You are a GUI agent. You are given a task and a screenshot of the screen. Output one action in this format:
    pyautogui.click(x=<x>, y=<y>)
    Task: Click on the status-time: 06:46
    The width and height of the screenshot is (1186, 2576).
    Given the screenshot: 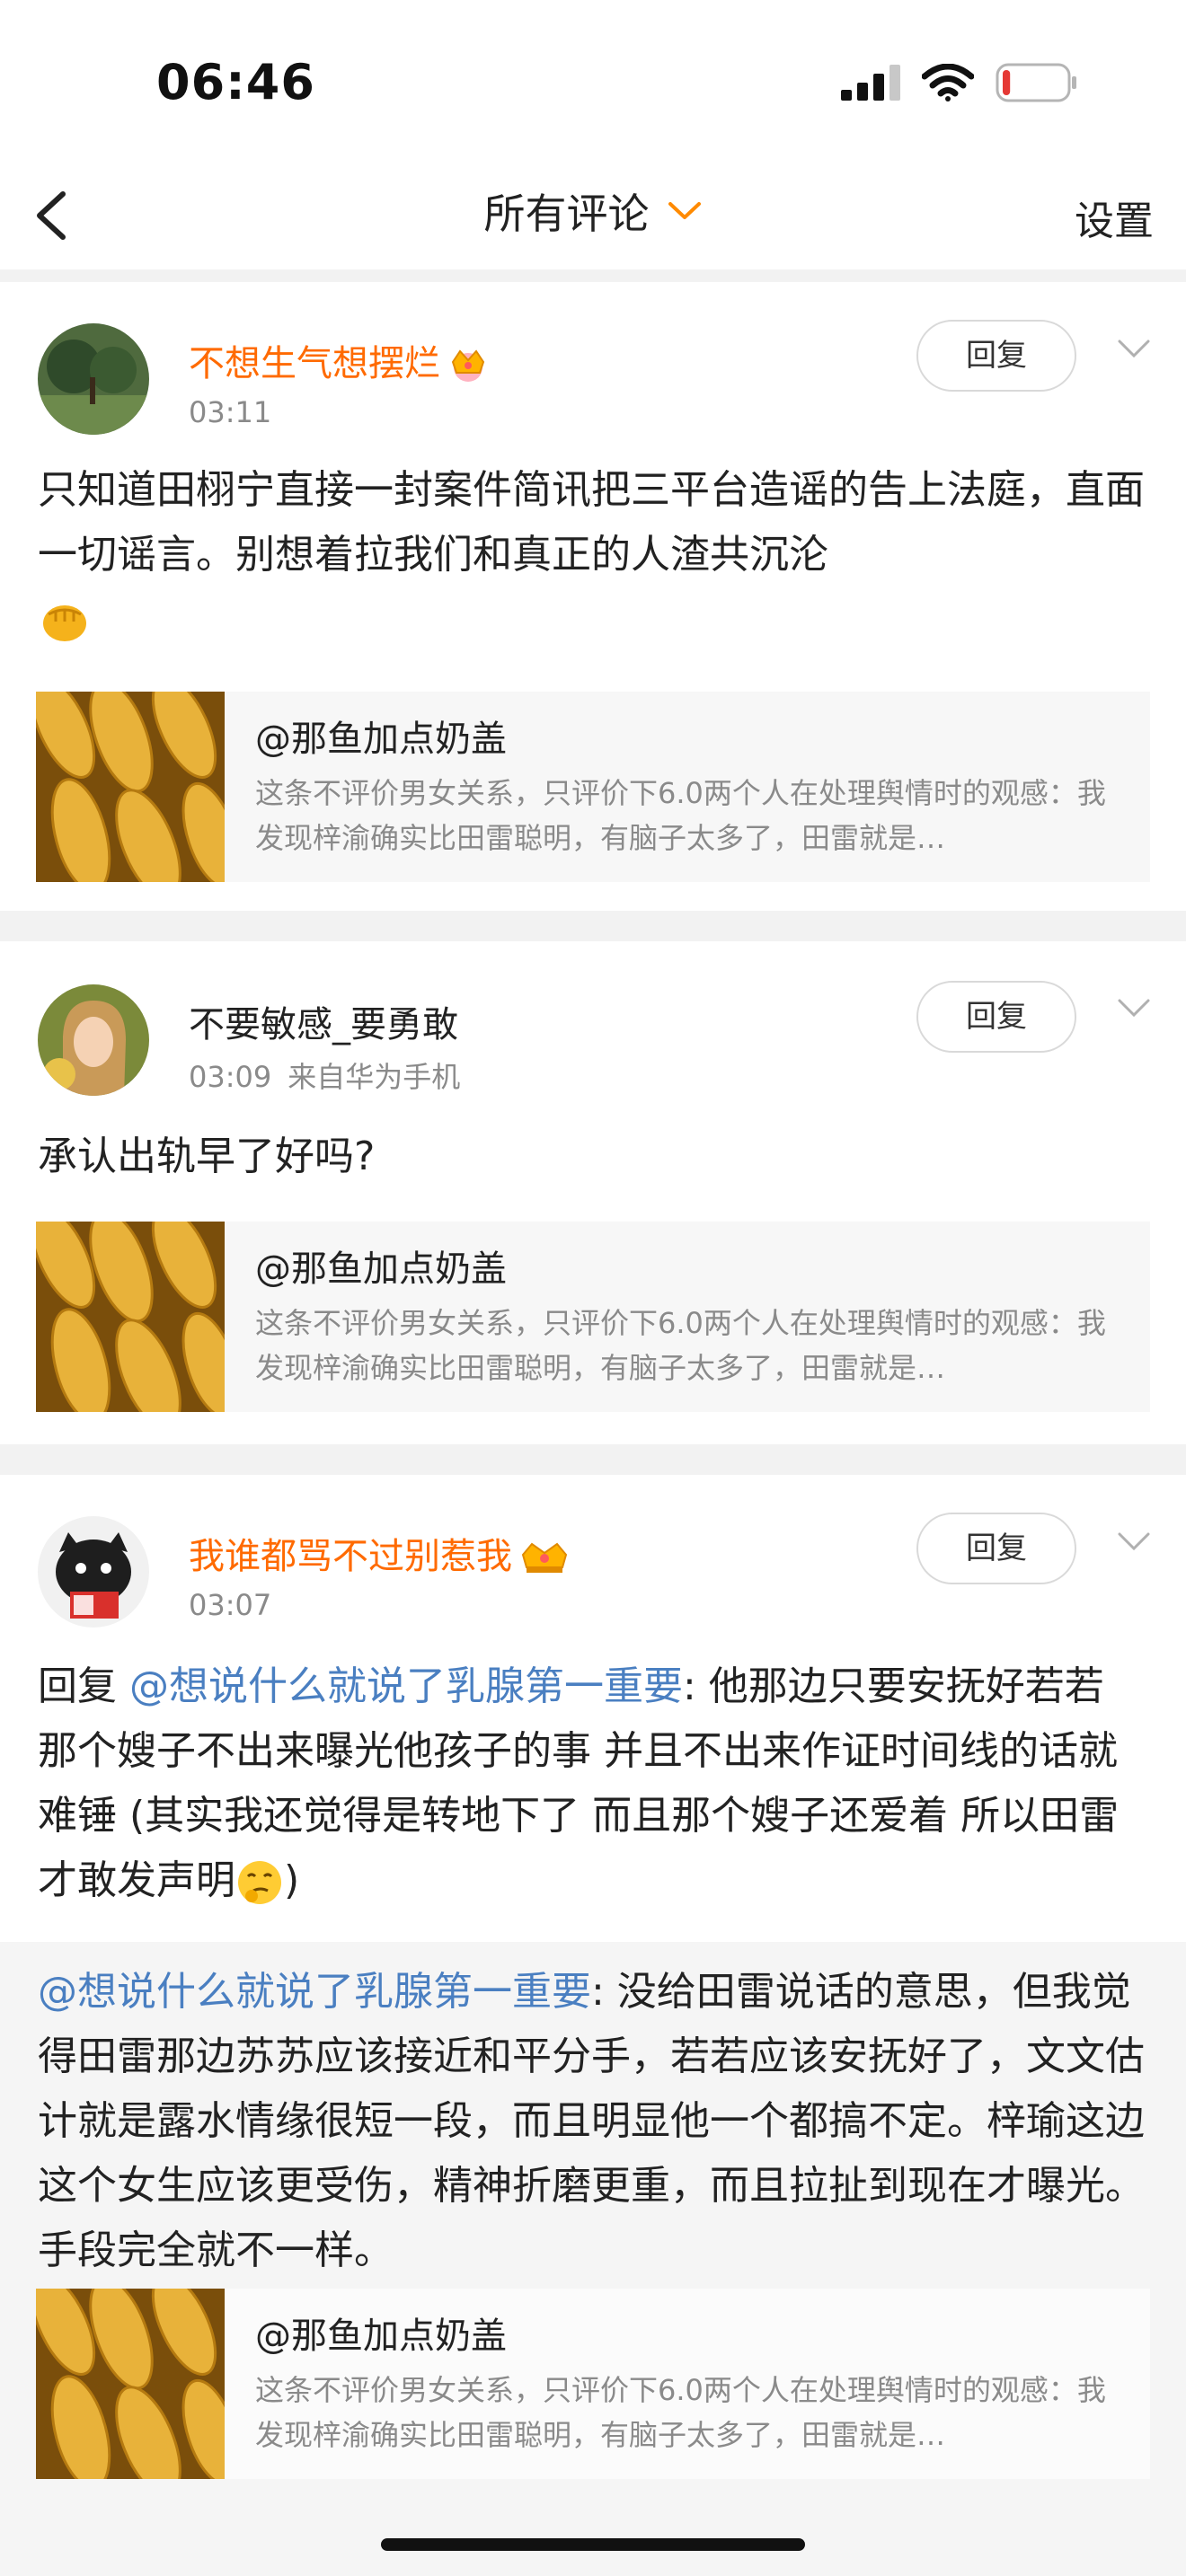 What is the action you would take?
    pyautogui.click(x=235, y=82)
    